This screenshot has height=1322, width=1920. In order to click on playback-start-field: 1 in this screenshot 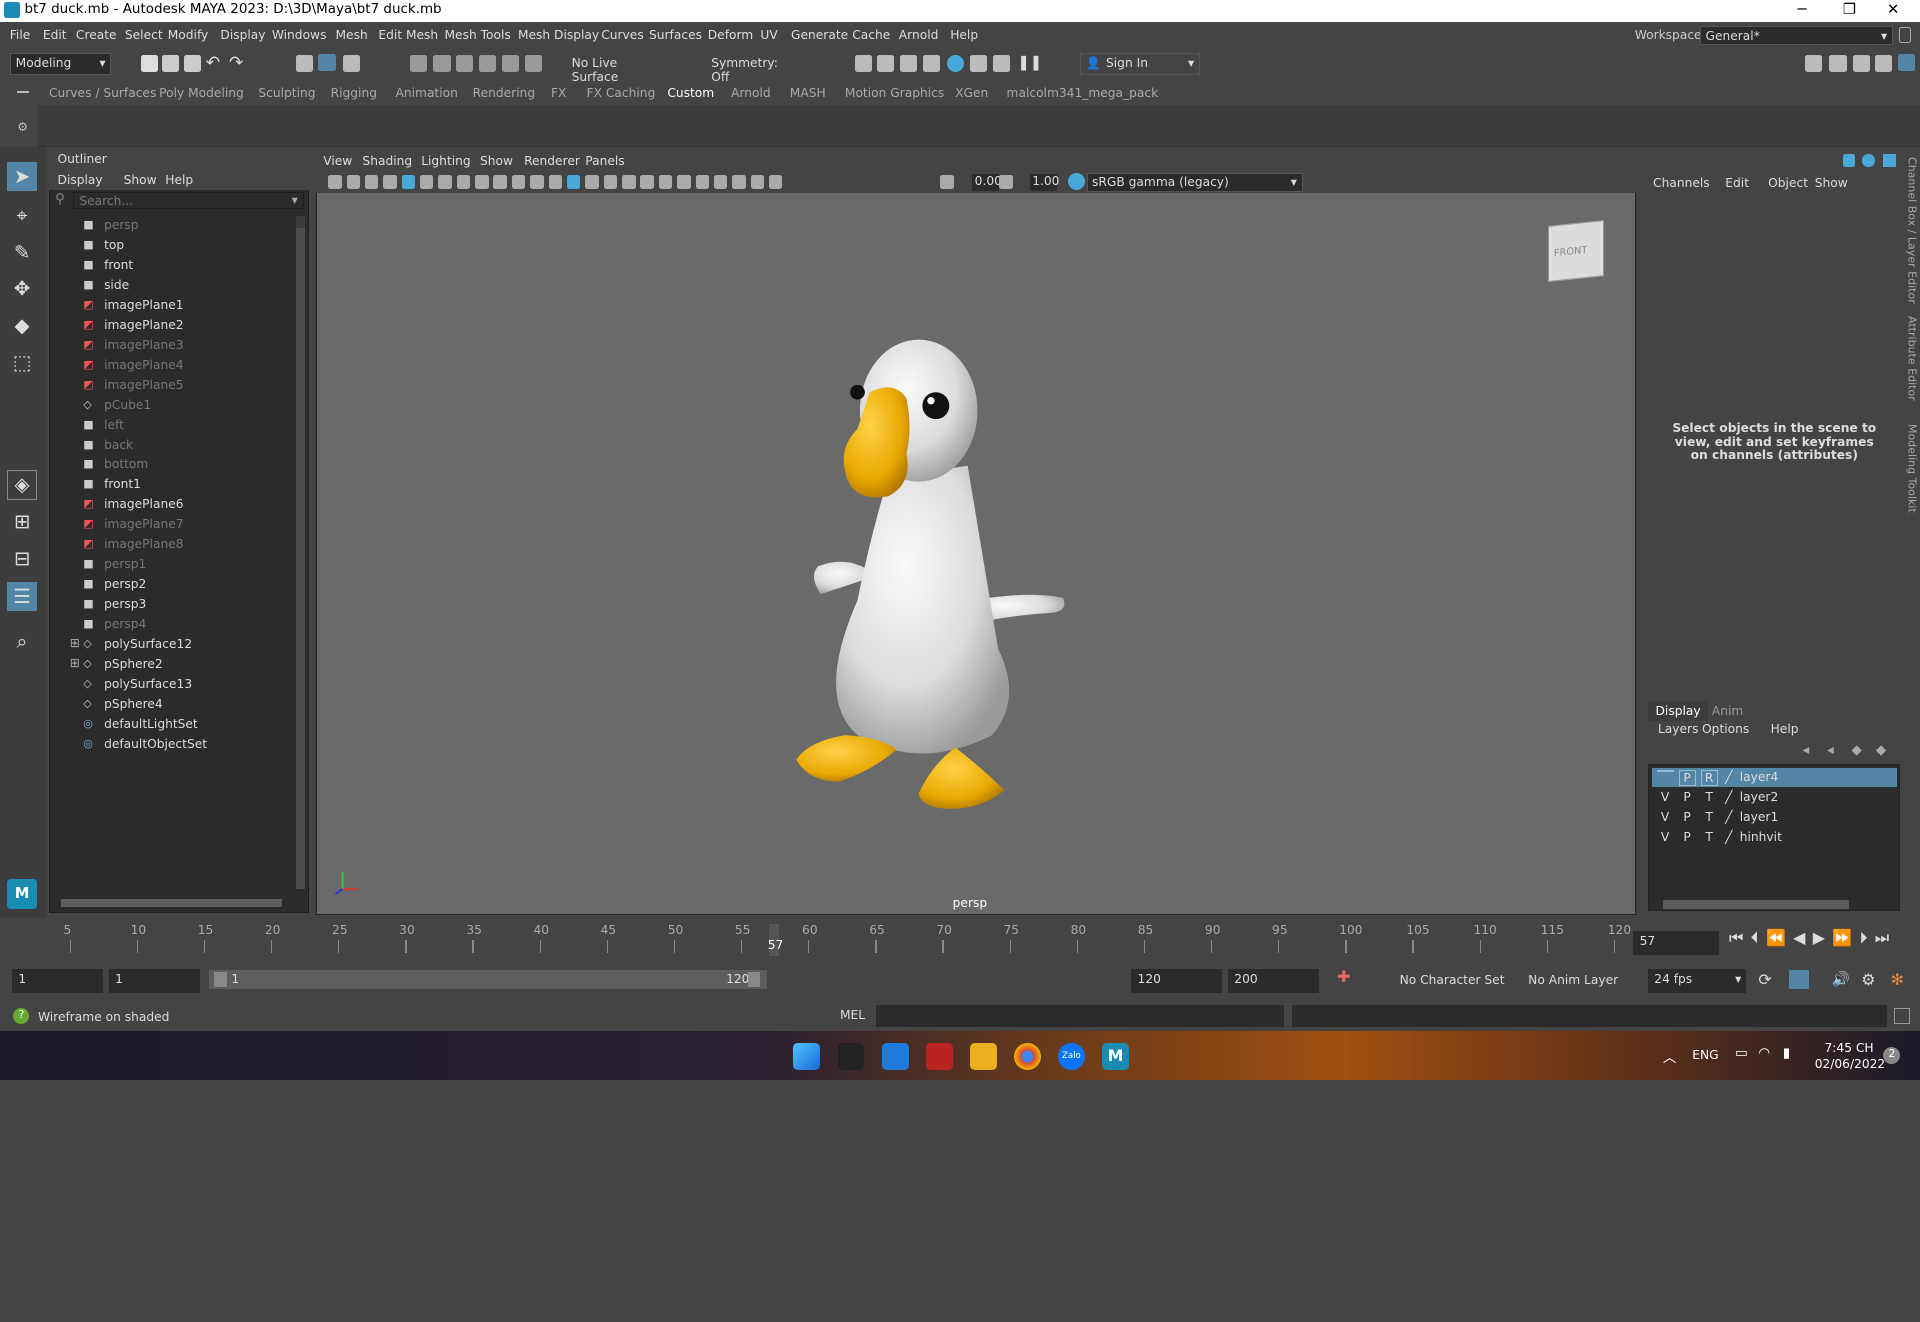, I will do `click(154, 981)`.